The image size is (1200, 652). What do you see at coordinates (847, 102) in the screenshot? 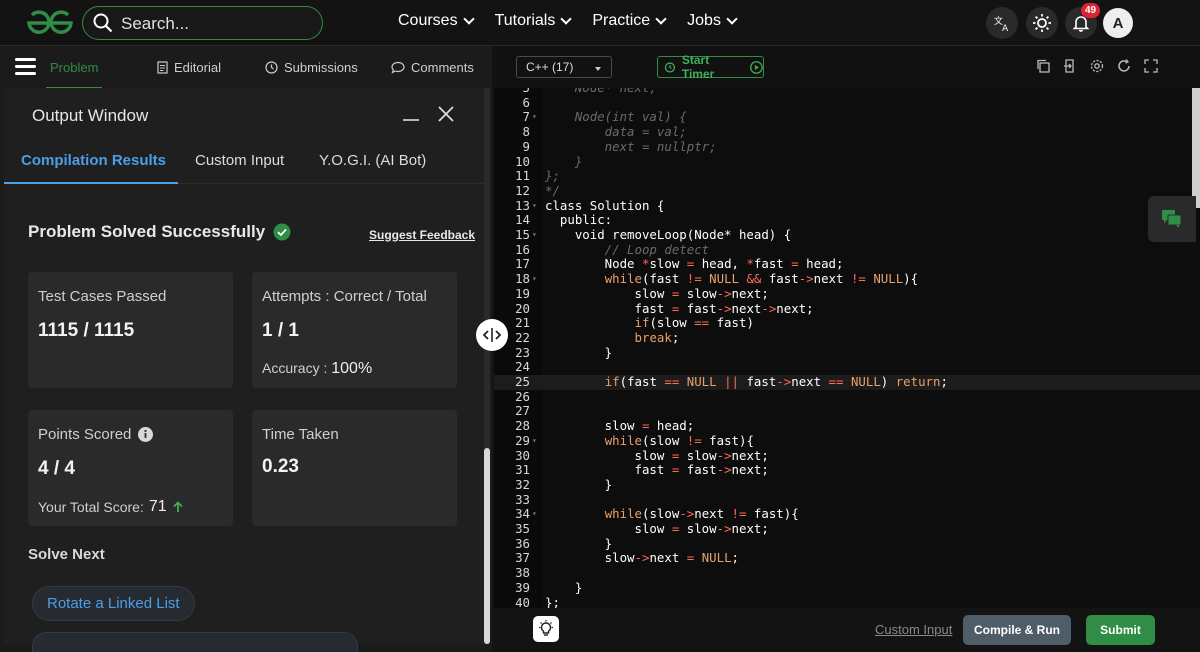
I see `code-line: 6` at bounding box center [847, 102].